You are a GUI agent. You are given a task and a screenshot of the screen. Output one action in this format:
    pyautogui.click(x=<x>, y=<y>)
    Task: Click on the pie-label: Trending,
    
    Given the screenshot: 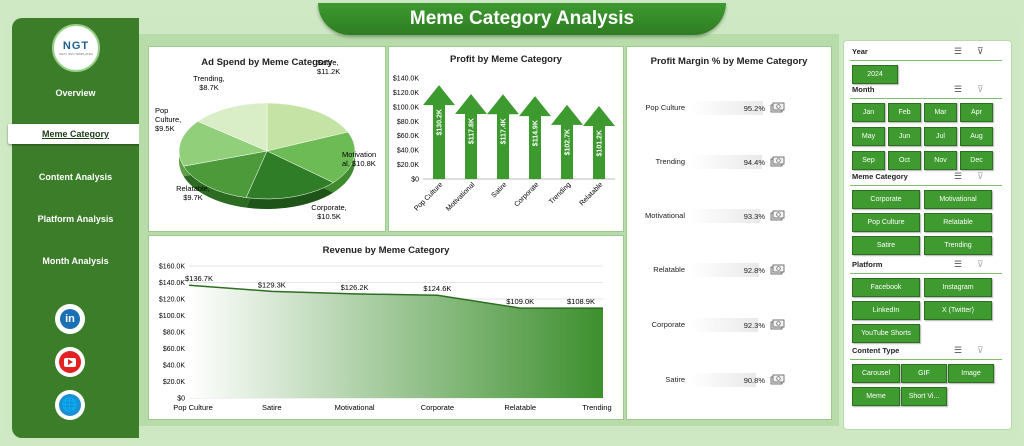 What is the action you would take?
    pyautogui.click(x=208, y=78)
    